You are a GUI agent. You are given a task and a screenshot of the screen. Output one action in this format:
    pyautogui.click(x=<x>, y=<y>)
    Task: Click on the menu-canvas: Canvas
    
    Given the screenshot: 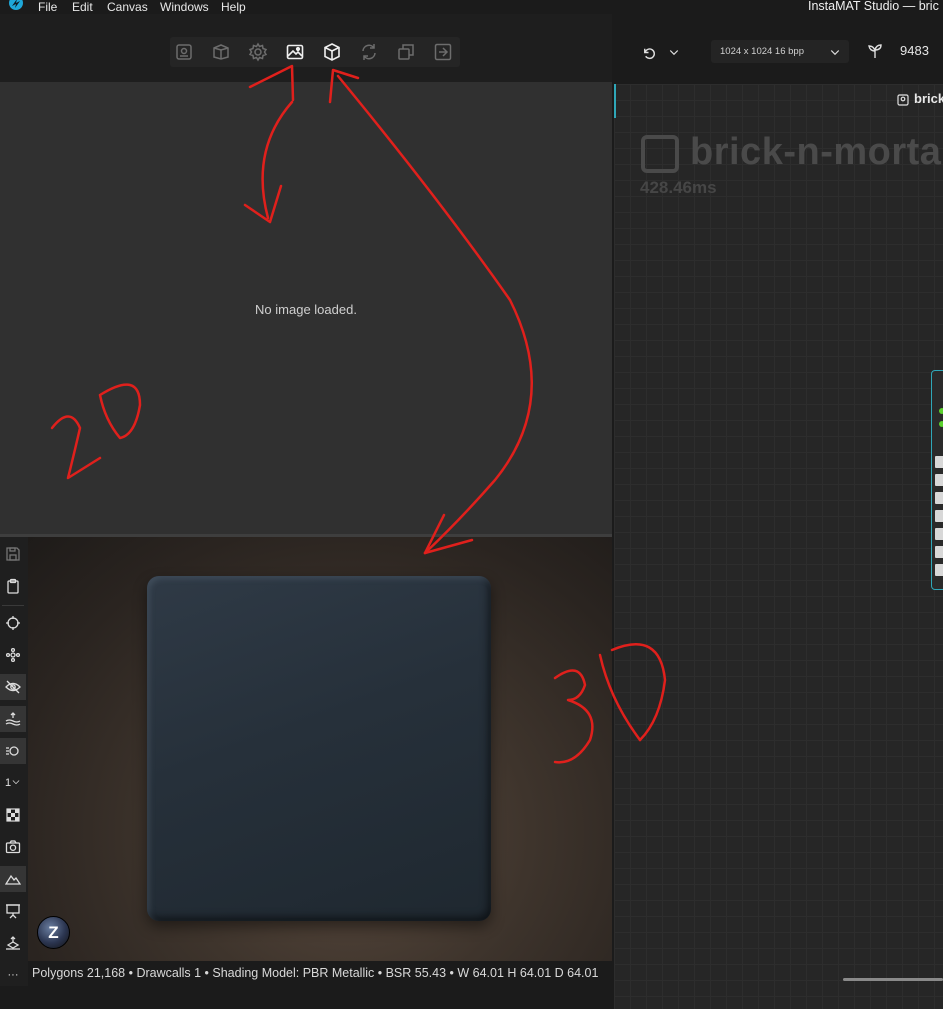 What is the action you would take?
    pyautogui.click(x=127, y=7)
    